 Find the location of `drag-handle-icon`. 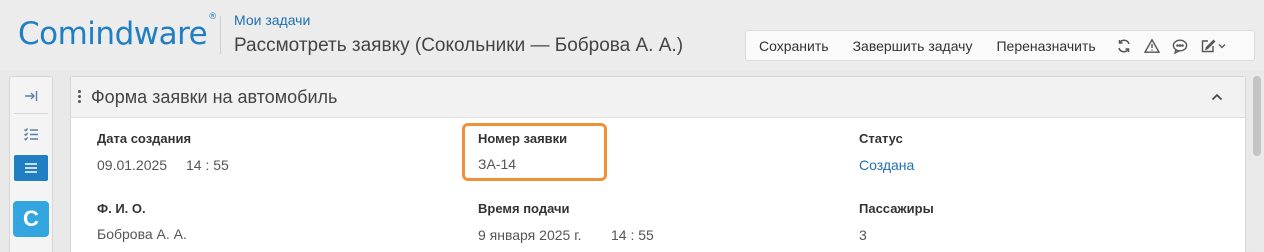

drag-handle-icon is located at coordinates (80, 98).